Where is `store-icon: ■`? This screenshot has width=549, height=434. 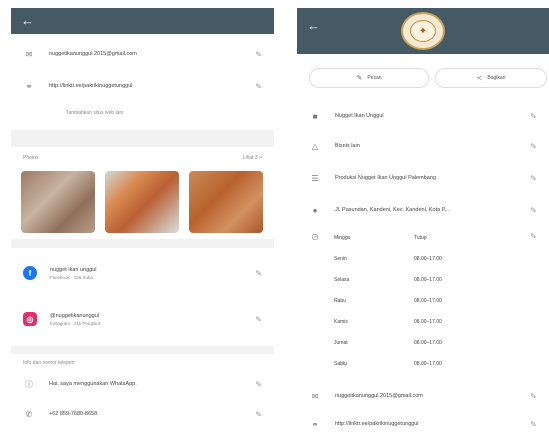 store-icon: ■ is located at coordinates (315, 116).